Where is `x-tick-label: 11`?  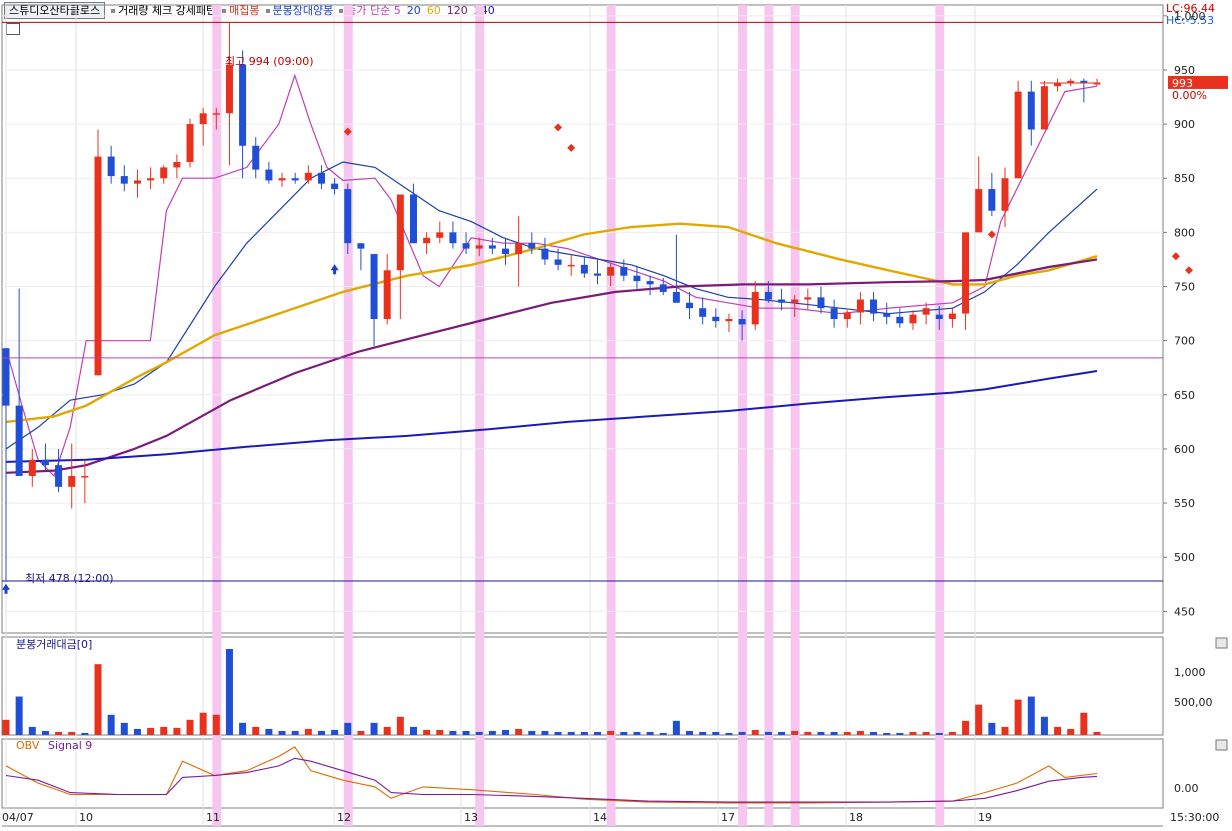 x-tick-label: 11 is located at coordinates (213, 817).